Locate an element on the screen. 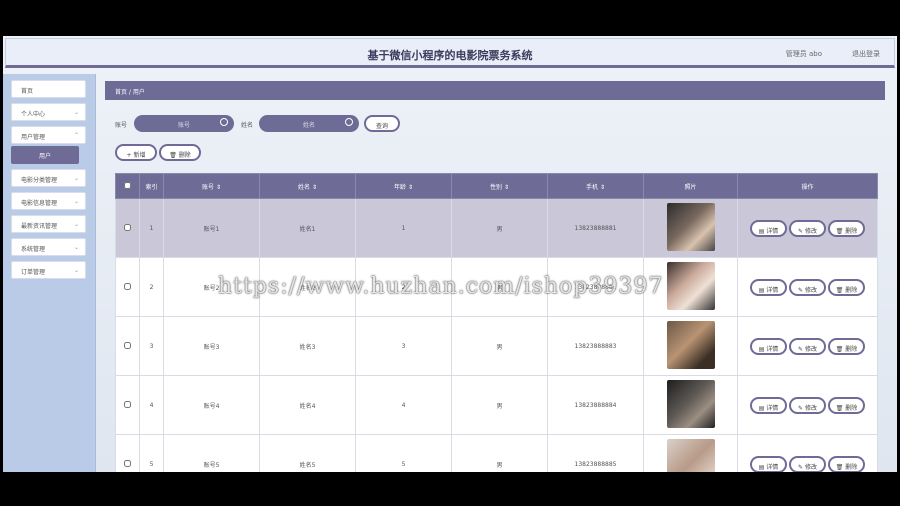  sidebar-item-movie-category: 电影分类管理 ⌄ is located at coordinates (48, 178).